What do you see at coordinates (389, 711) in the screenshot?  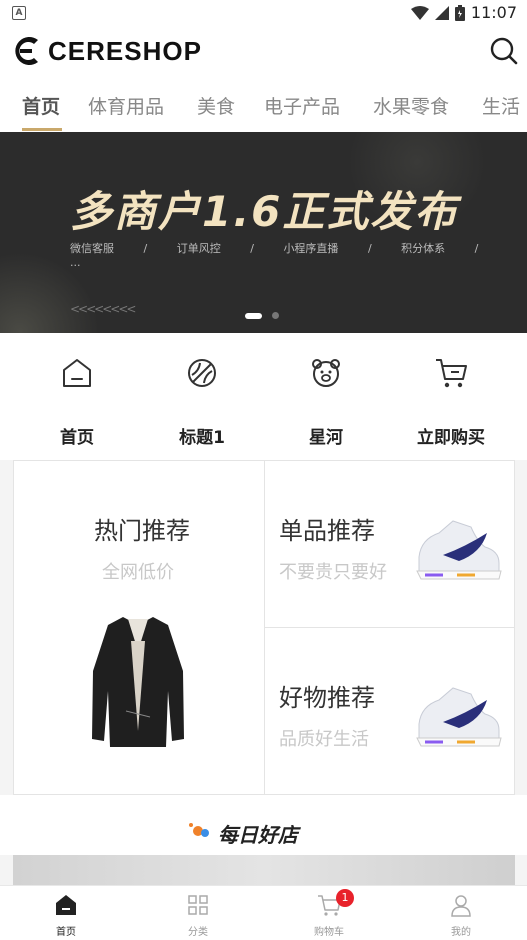 I see `good-recommend-card: 好物推荐 品质好生活` at bounding box center [389, 711].